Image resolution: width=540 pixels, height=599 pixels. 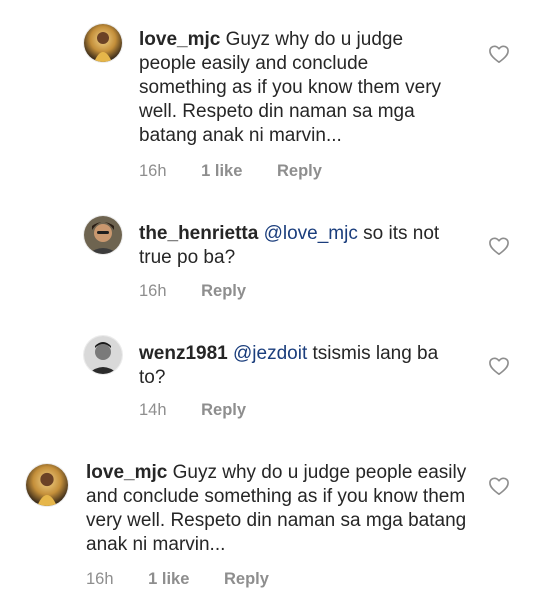 I want to click on comment-username: the_henrietta, so click(x=198, y=233).